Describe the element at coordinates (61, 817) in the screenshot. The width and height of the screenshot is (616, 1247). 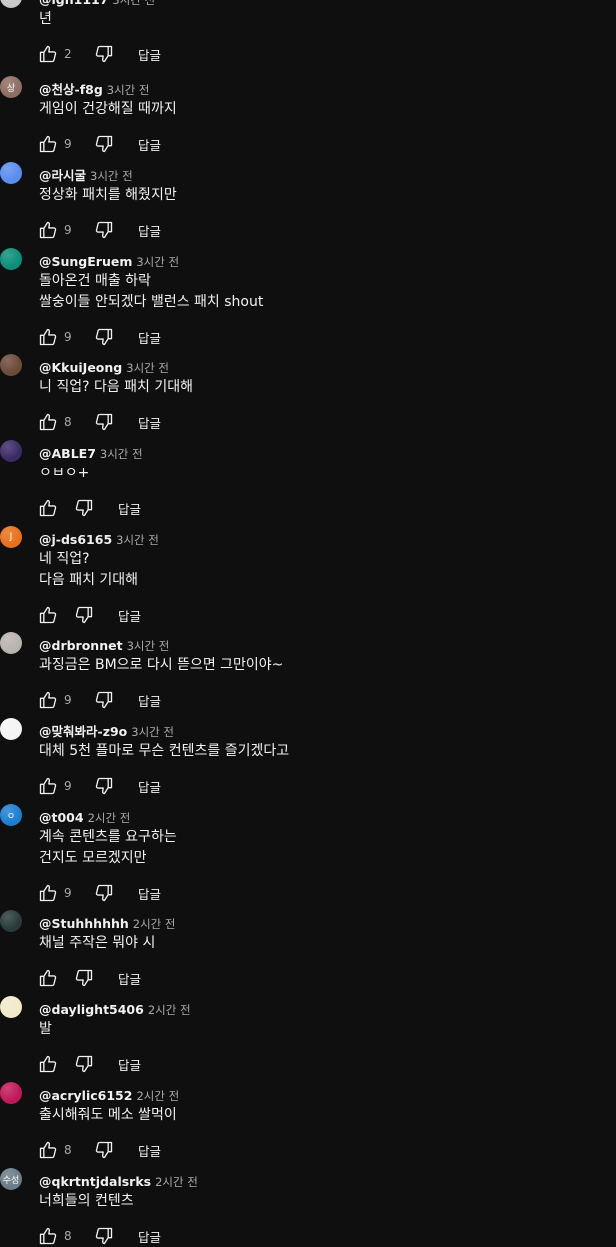
I see `comment-author: @t004` at that location.